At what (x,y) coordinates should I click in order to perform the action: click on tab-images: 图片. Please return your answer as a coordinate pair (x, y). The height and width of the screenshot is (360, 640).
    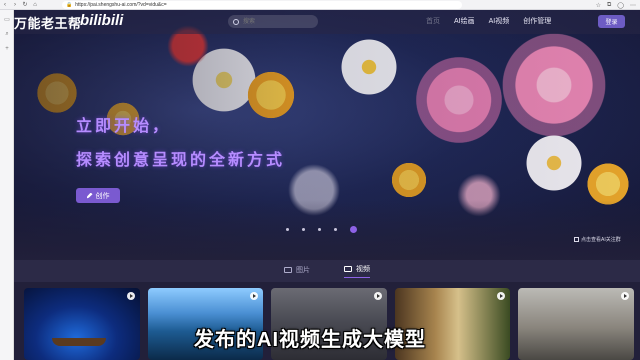
    Looking at the image, I should click on (297, 271).